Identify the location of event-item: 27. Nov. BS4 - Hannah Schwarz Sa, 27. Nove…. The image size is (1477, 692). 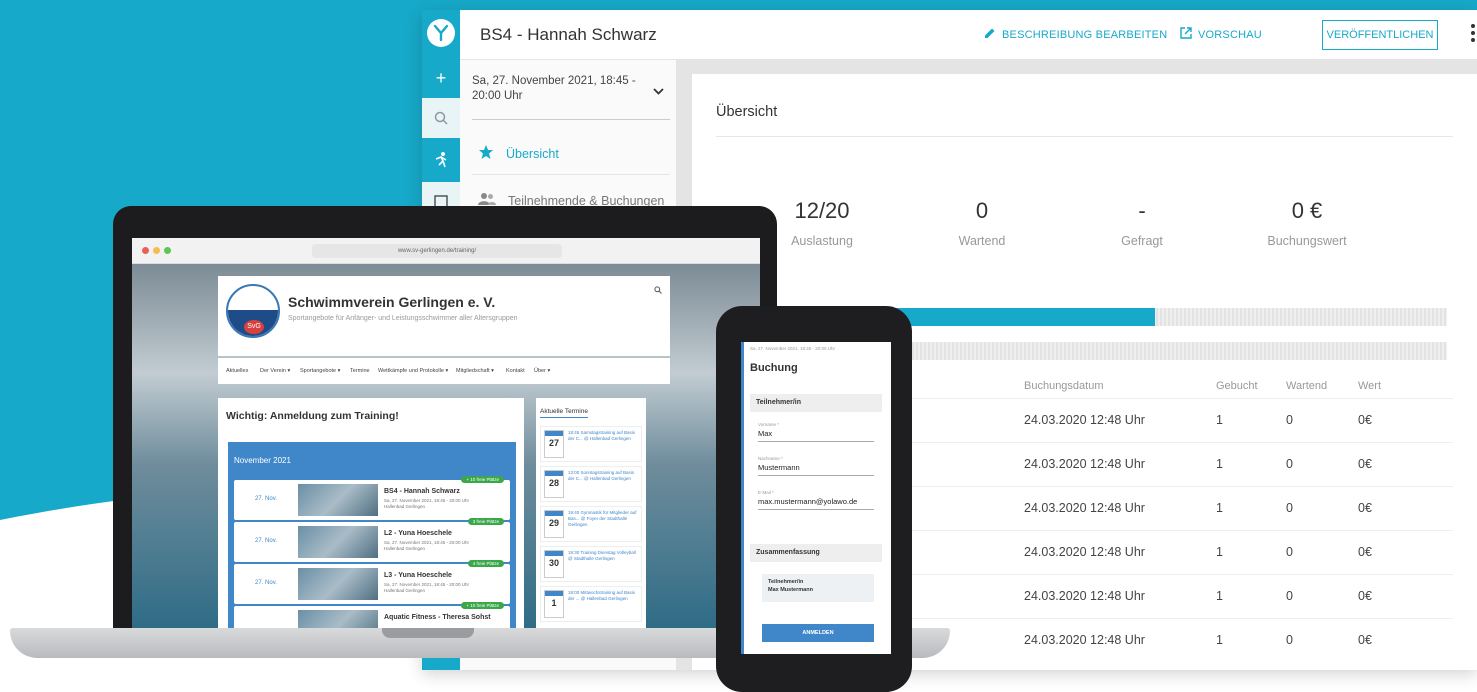
(372, 498).